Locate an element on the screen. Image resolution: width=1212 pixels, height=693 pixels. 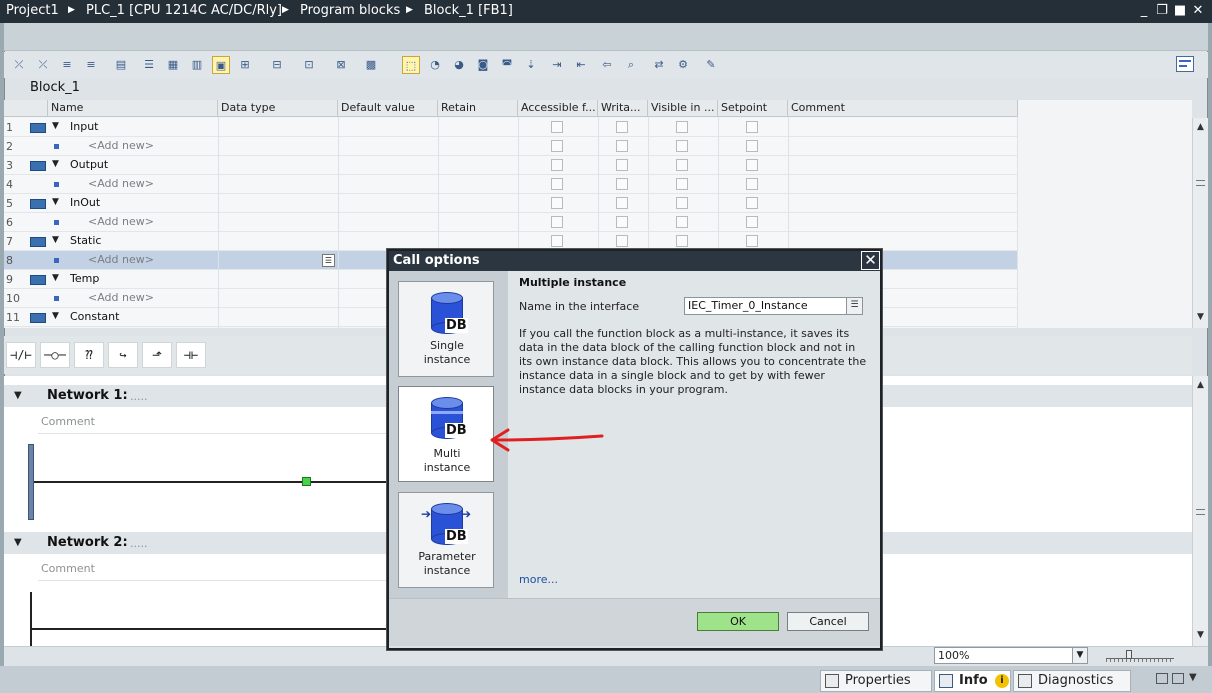
force-icon: ◚ is located at coordinates (507, 65).